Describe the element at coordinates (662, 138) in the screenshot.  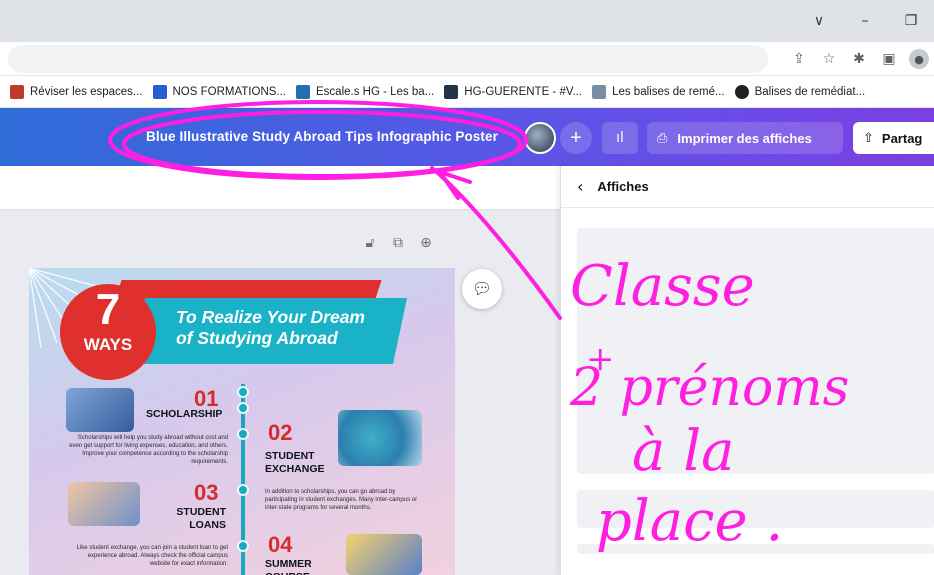
I see `print-icon: ⎙` at that location.